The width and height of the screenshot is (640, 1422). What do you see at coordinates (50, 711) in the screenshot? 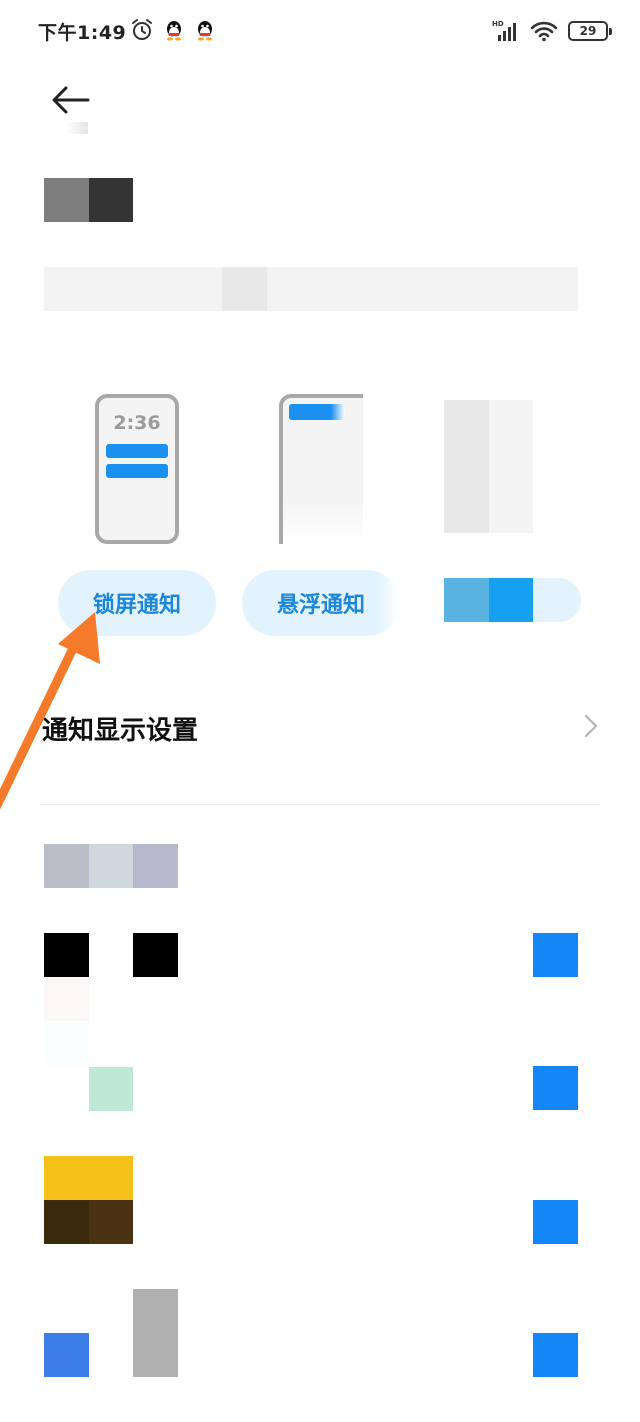
I see `annotation-arrow-icon` at bounding box center [50, 711].